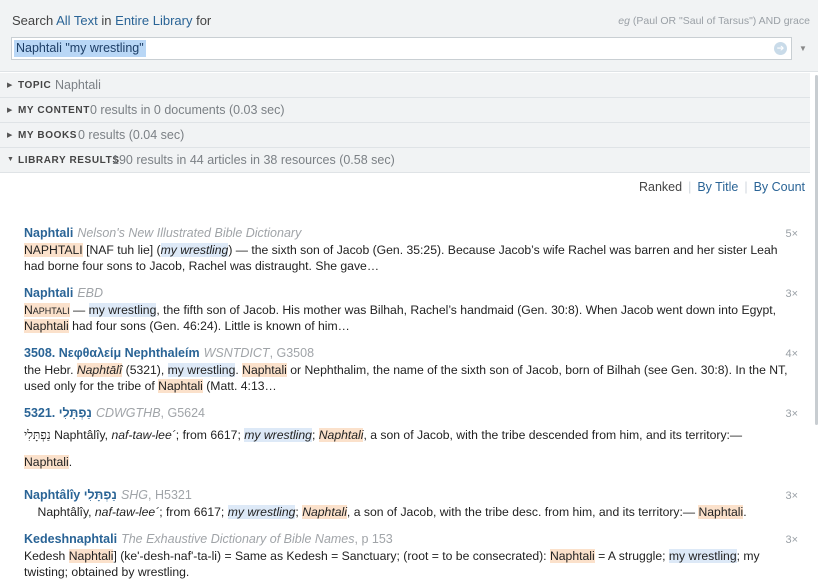  I want to click on result-source: WSNTDICT, so click(236, 353).